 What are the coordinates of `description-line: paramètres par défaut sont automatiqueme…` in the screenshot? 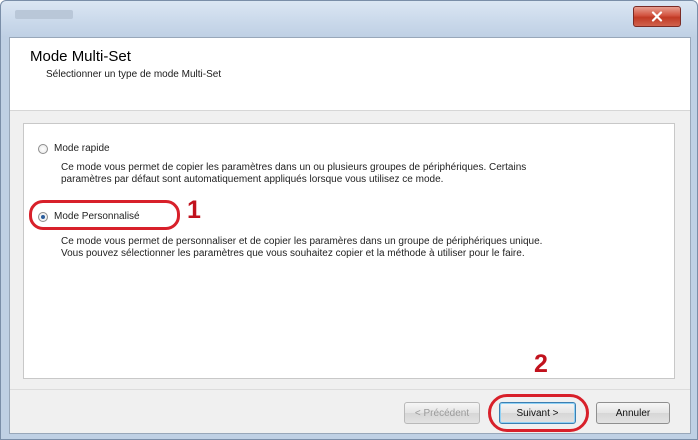 It's located at (252, 179).